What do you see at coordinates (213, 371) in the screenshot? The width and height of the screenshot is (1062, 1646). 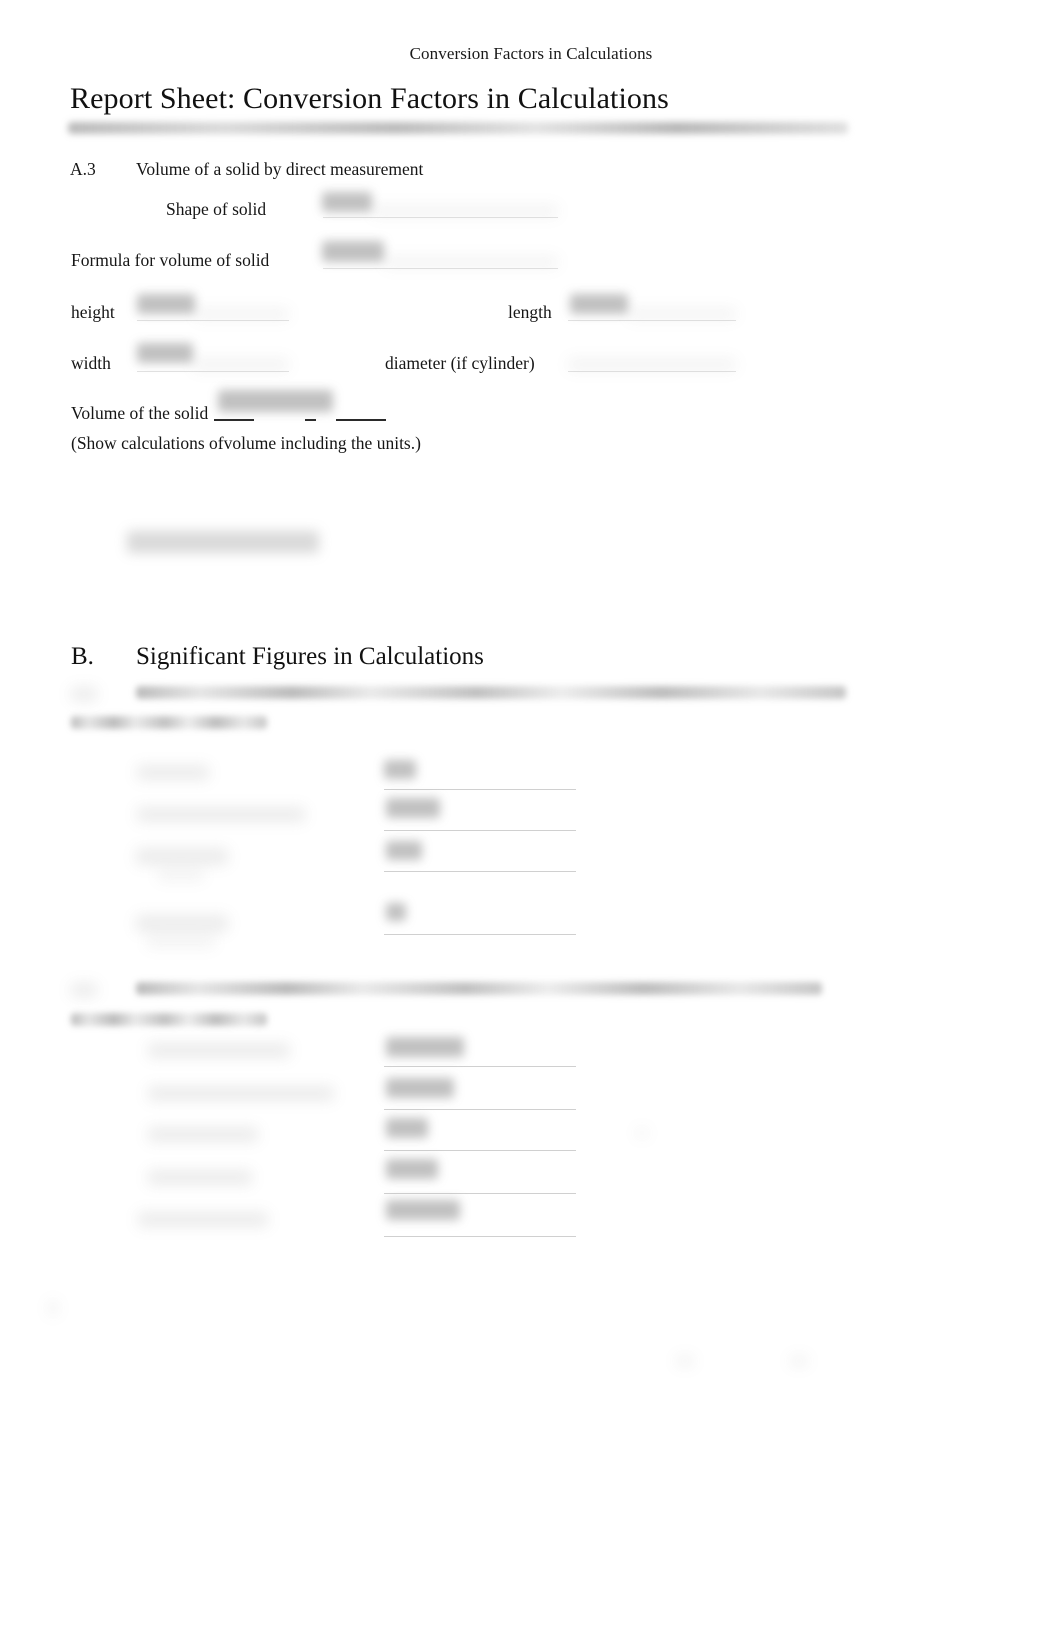 I see `field-rule-width` at bounding box center [213, 371].